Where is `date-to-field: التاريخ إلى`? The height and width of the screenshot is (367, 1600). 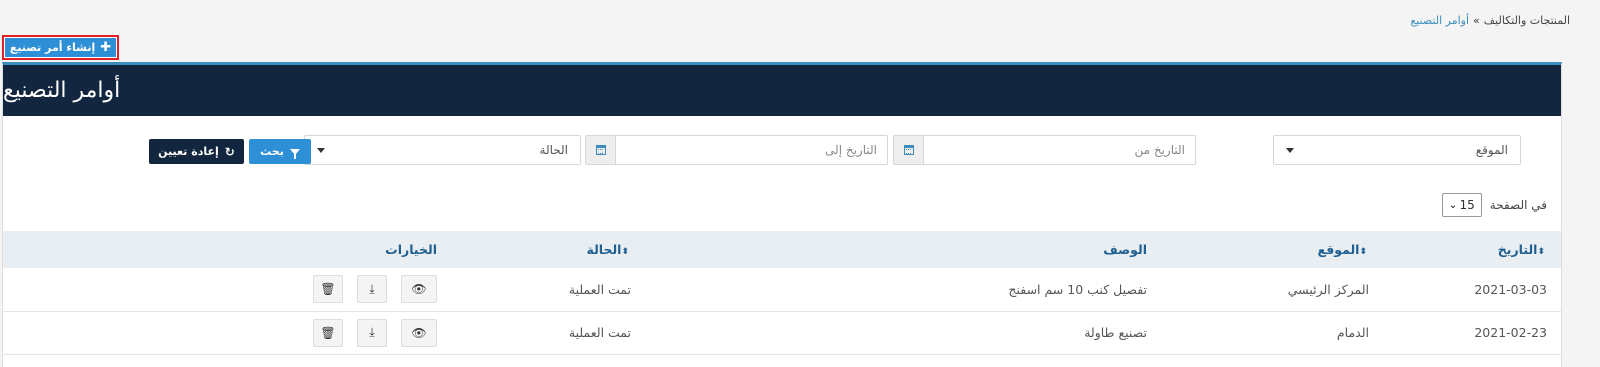 date-to-field: التاريخ إلى is located at coordinates (736, 150).